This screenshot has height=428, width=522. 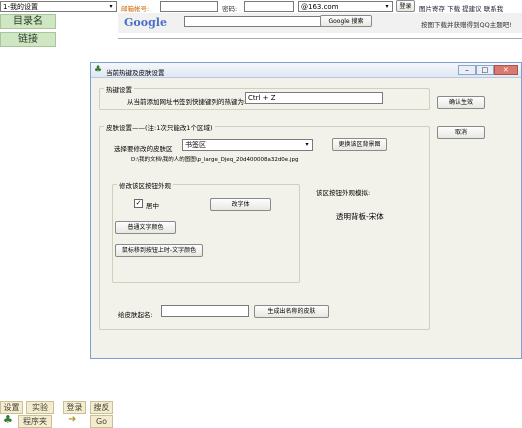 I want to click on skin-region-select: 书签区 ▾, so click(x=247, y=145).